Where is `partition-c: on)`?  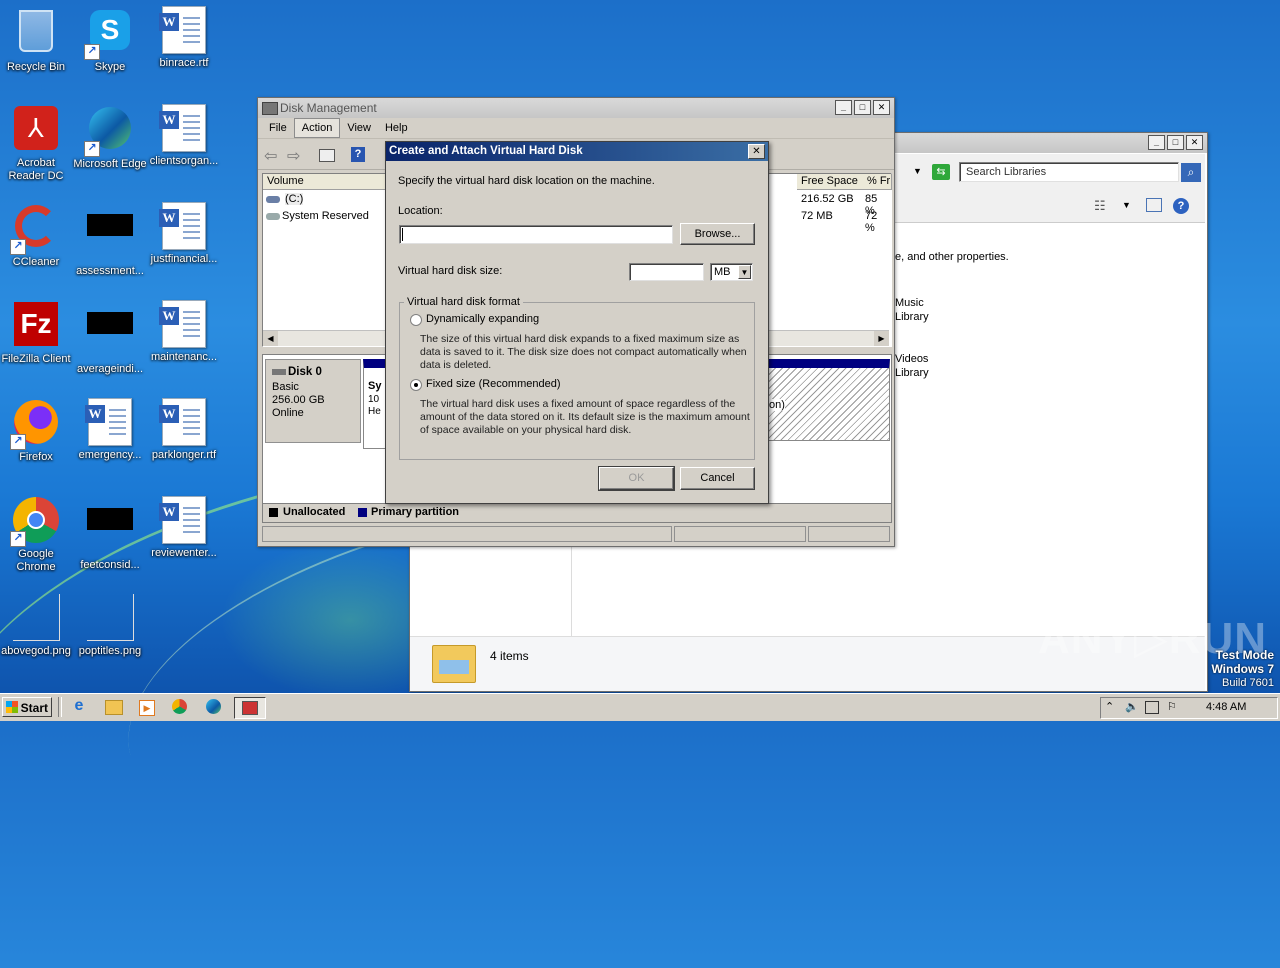
partition-c: on) is located at coordinates (829, 400).